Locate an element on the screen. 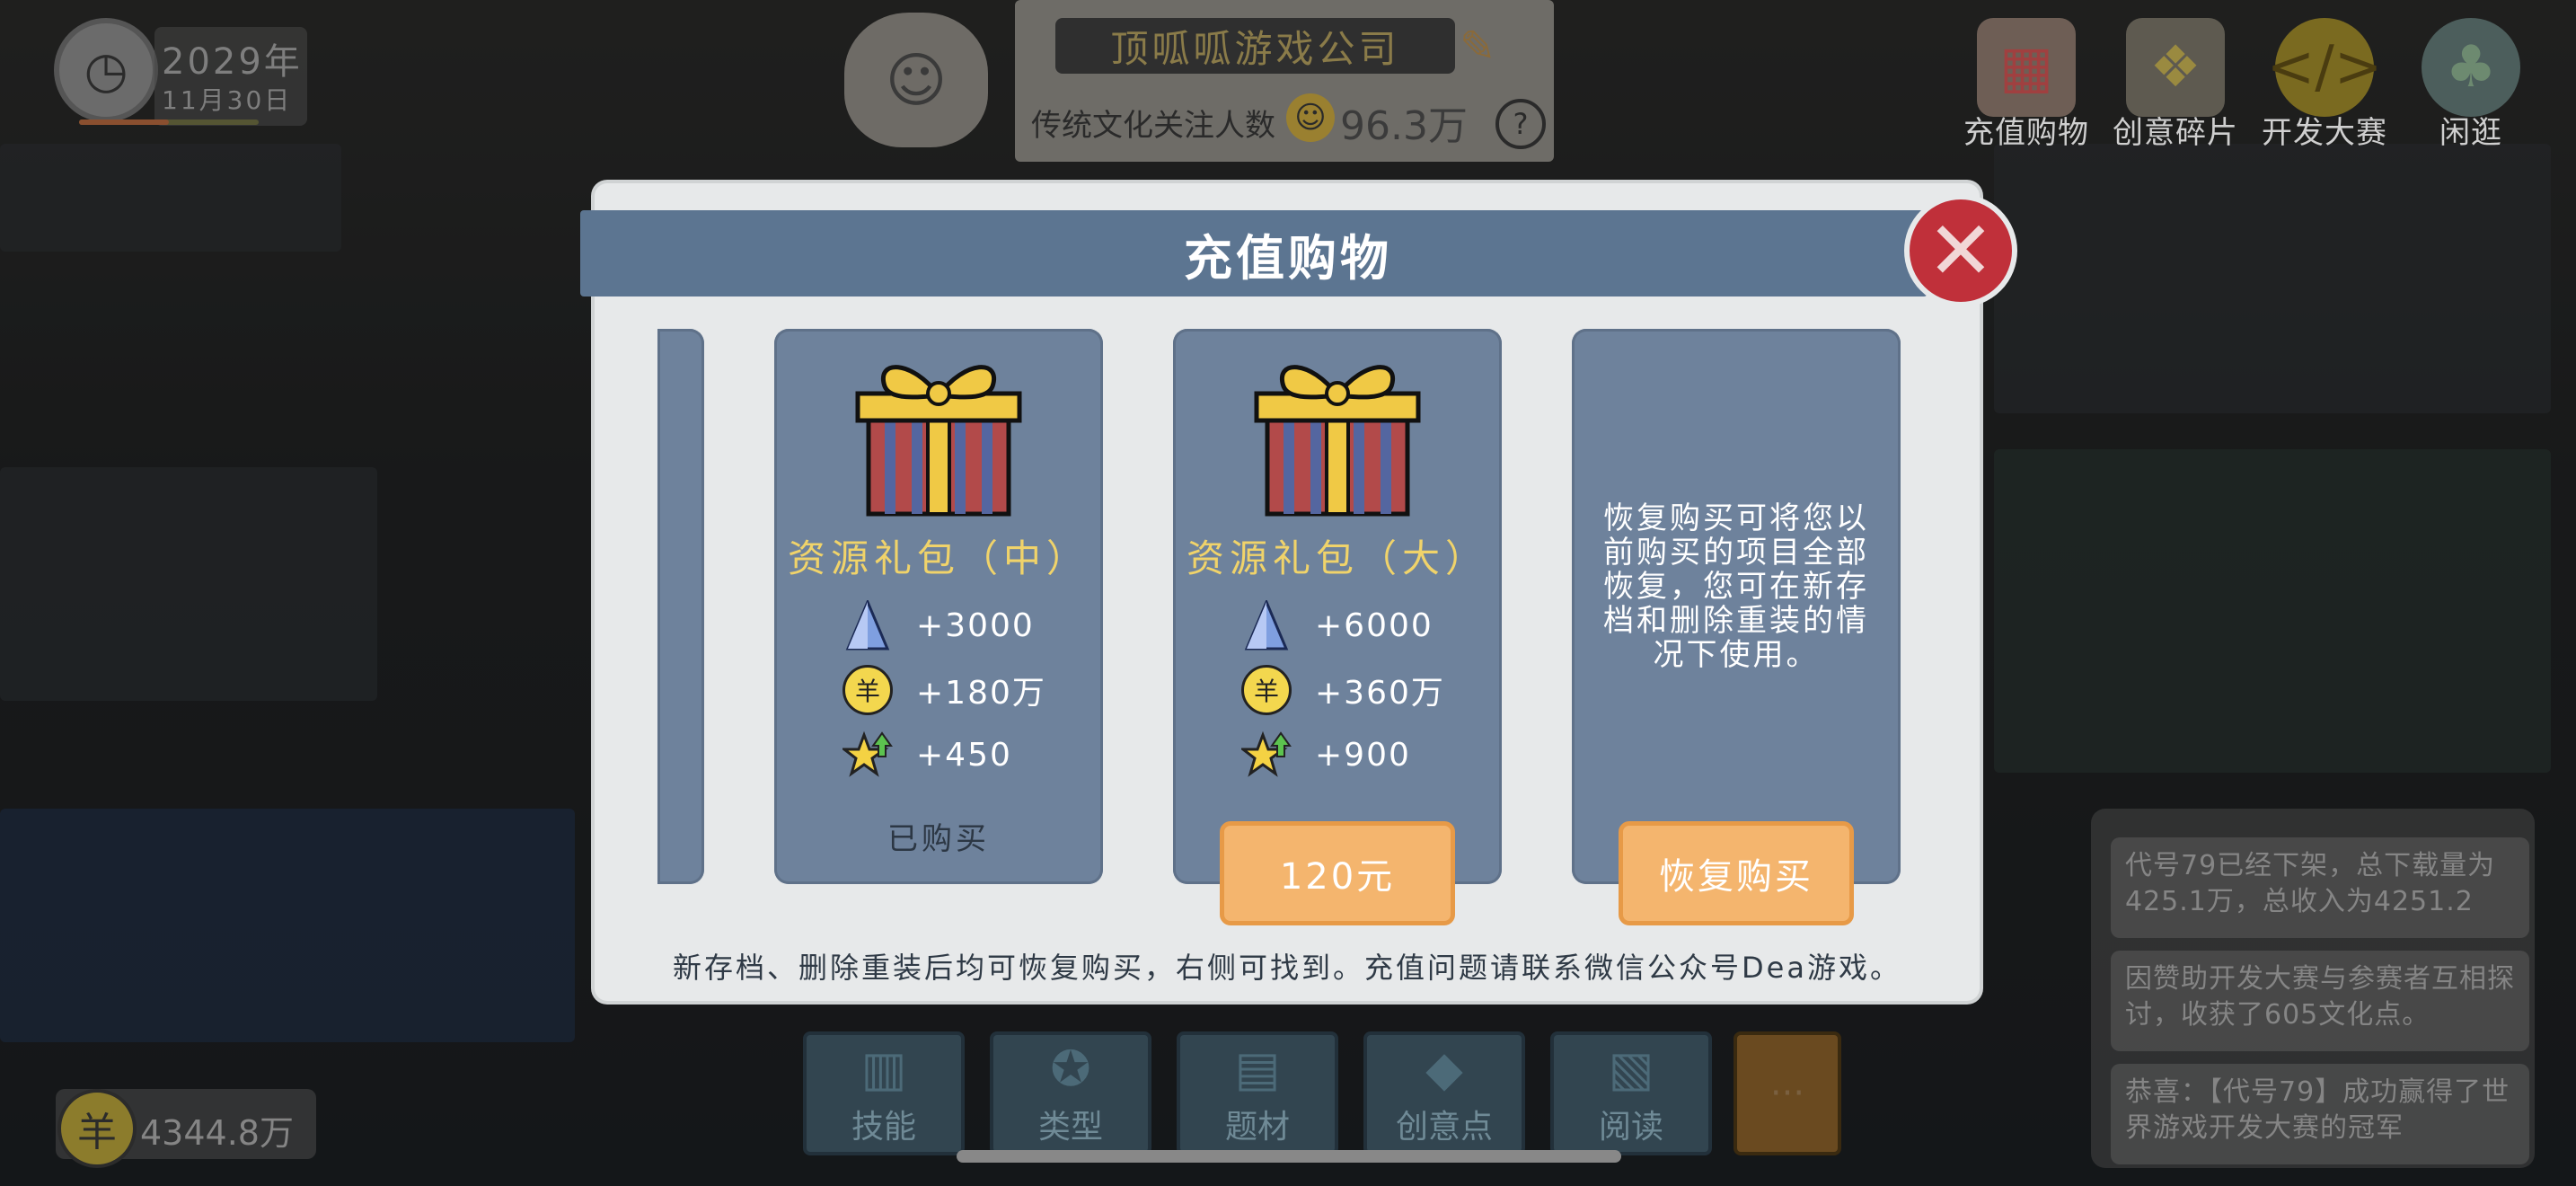 This screenshot has height=1186, width=2576. close-icon: ✕ is located at coordinates (1961, 250).